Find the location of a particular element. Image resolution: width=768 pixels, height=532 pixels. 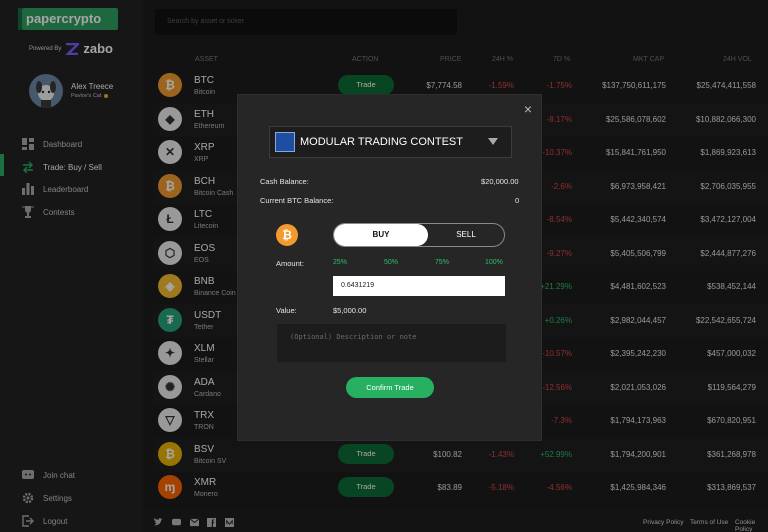

buy-button: BUY is located at coordinates (381, 235).